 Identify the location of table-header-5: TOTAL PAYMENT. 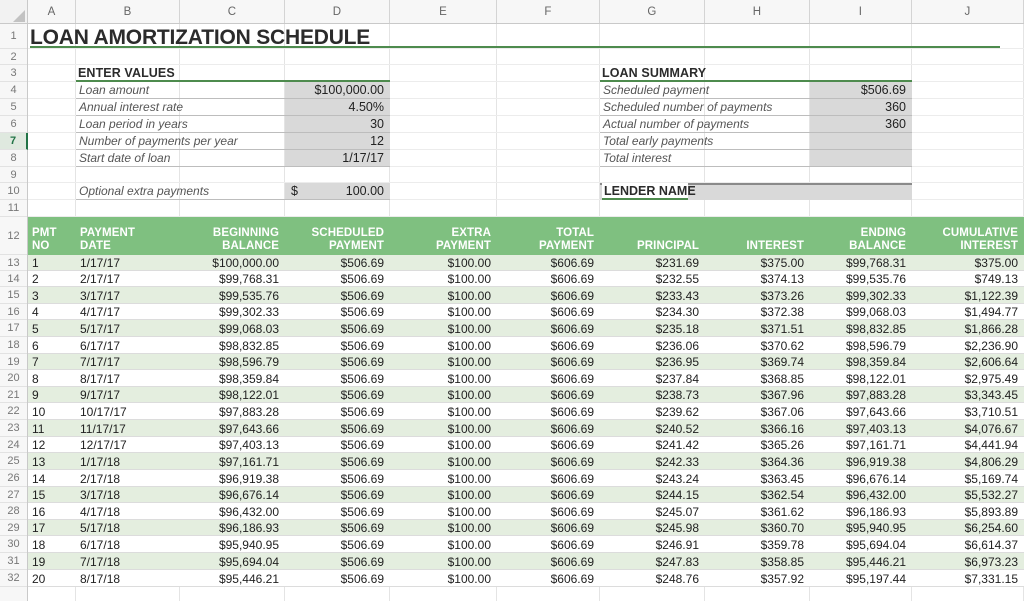
(548, 236).